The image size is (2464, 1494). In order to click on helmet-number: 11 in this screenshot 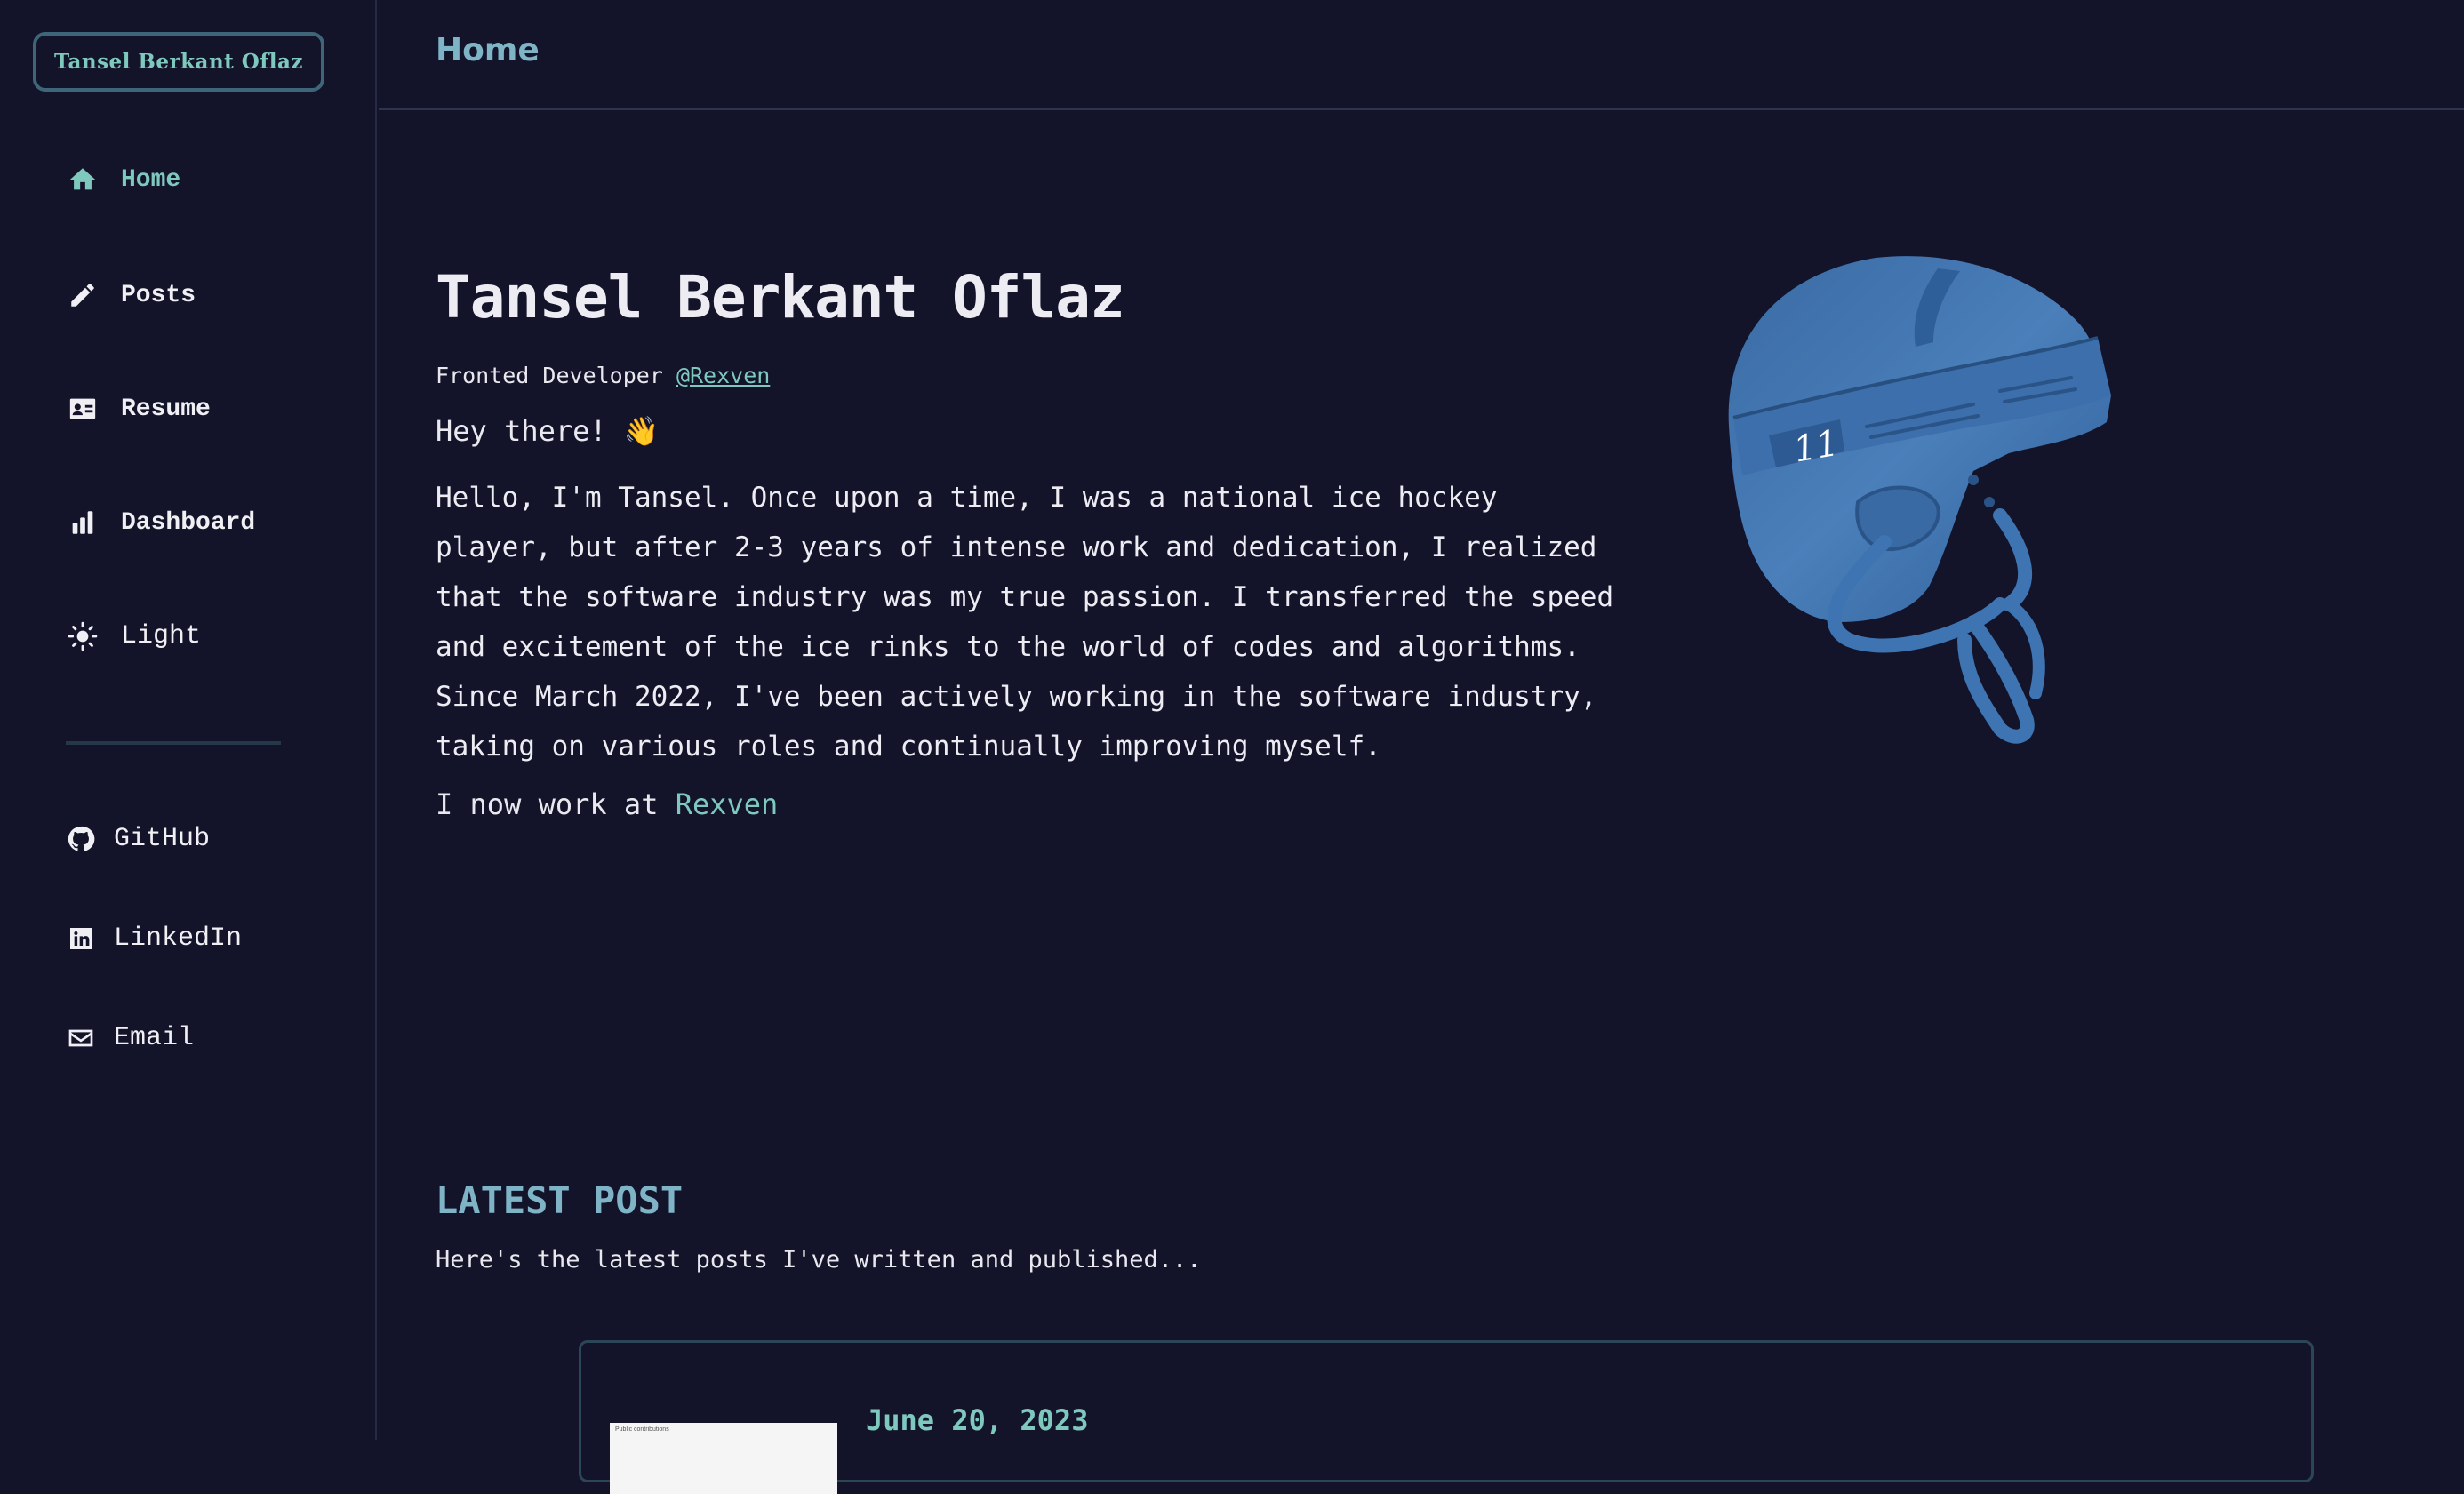, I will do `click(1816, 447)`.